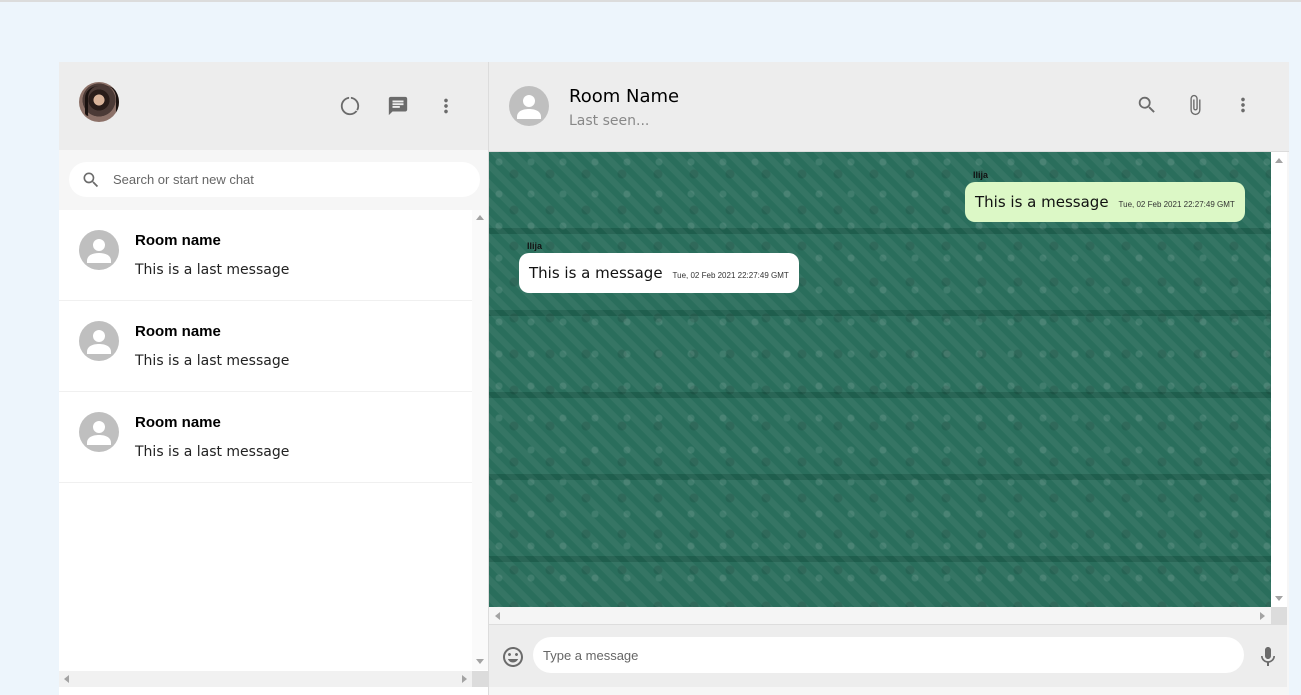  Describe the element at coordinates (880, 616) in the screenshot. I see `messages-horizontal-scrollbar` at that location.